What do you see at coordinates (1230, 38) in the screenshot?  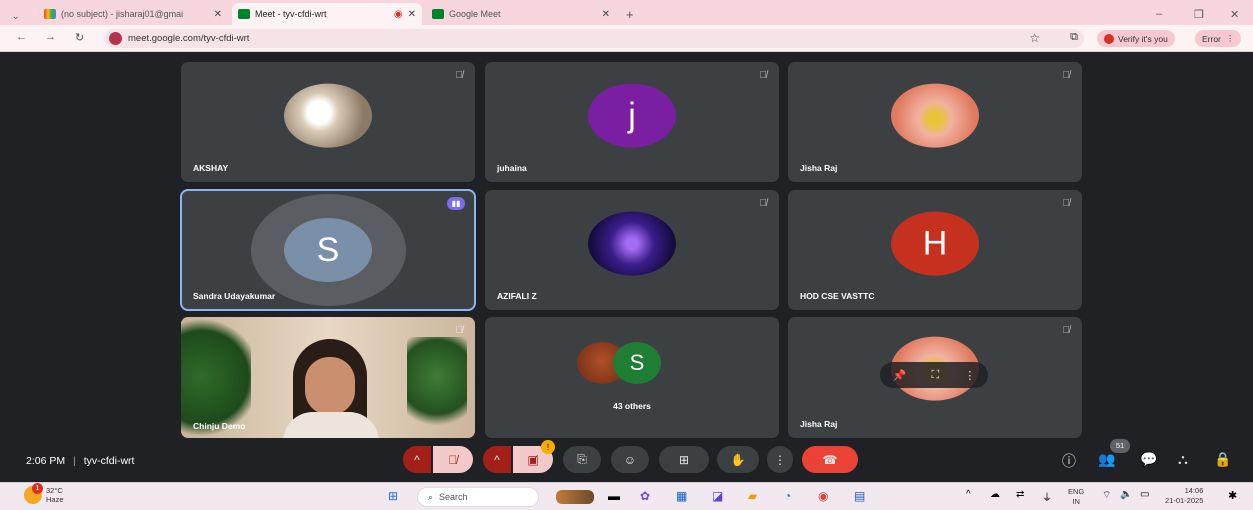 I see `menu-icon: ⋮` at bounding box center [1230, 38].